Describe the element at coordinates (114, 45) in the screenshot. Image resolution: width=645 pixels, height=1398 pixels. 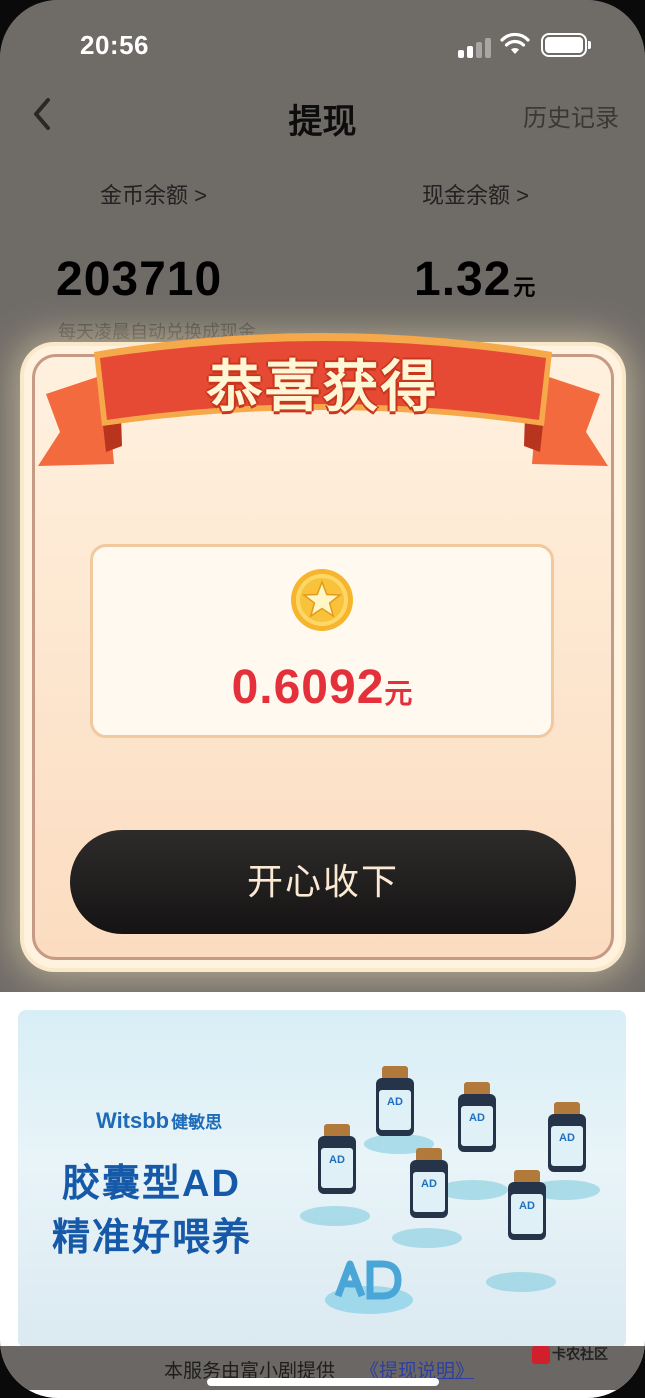
I see `status-time: 20:56` at that location.